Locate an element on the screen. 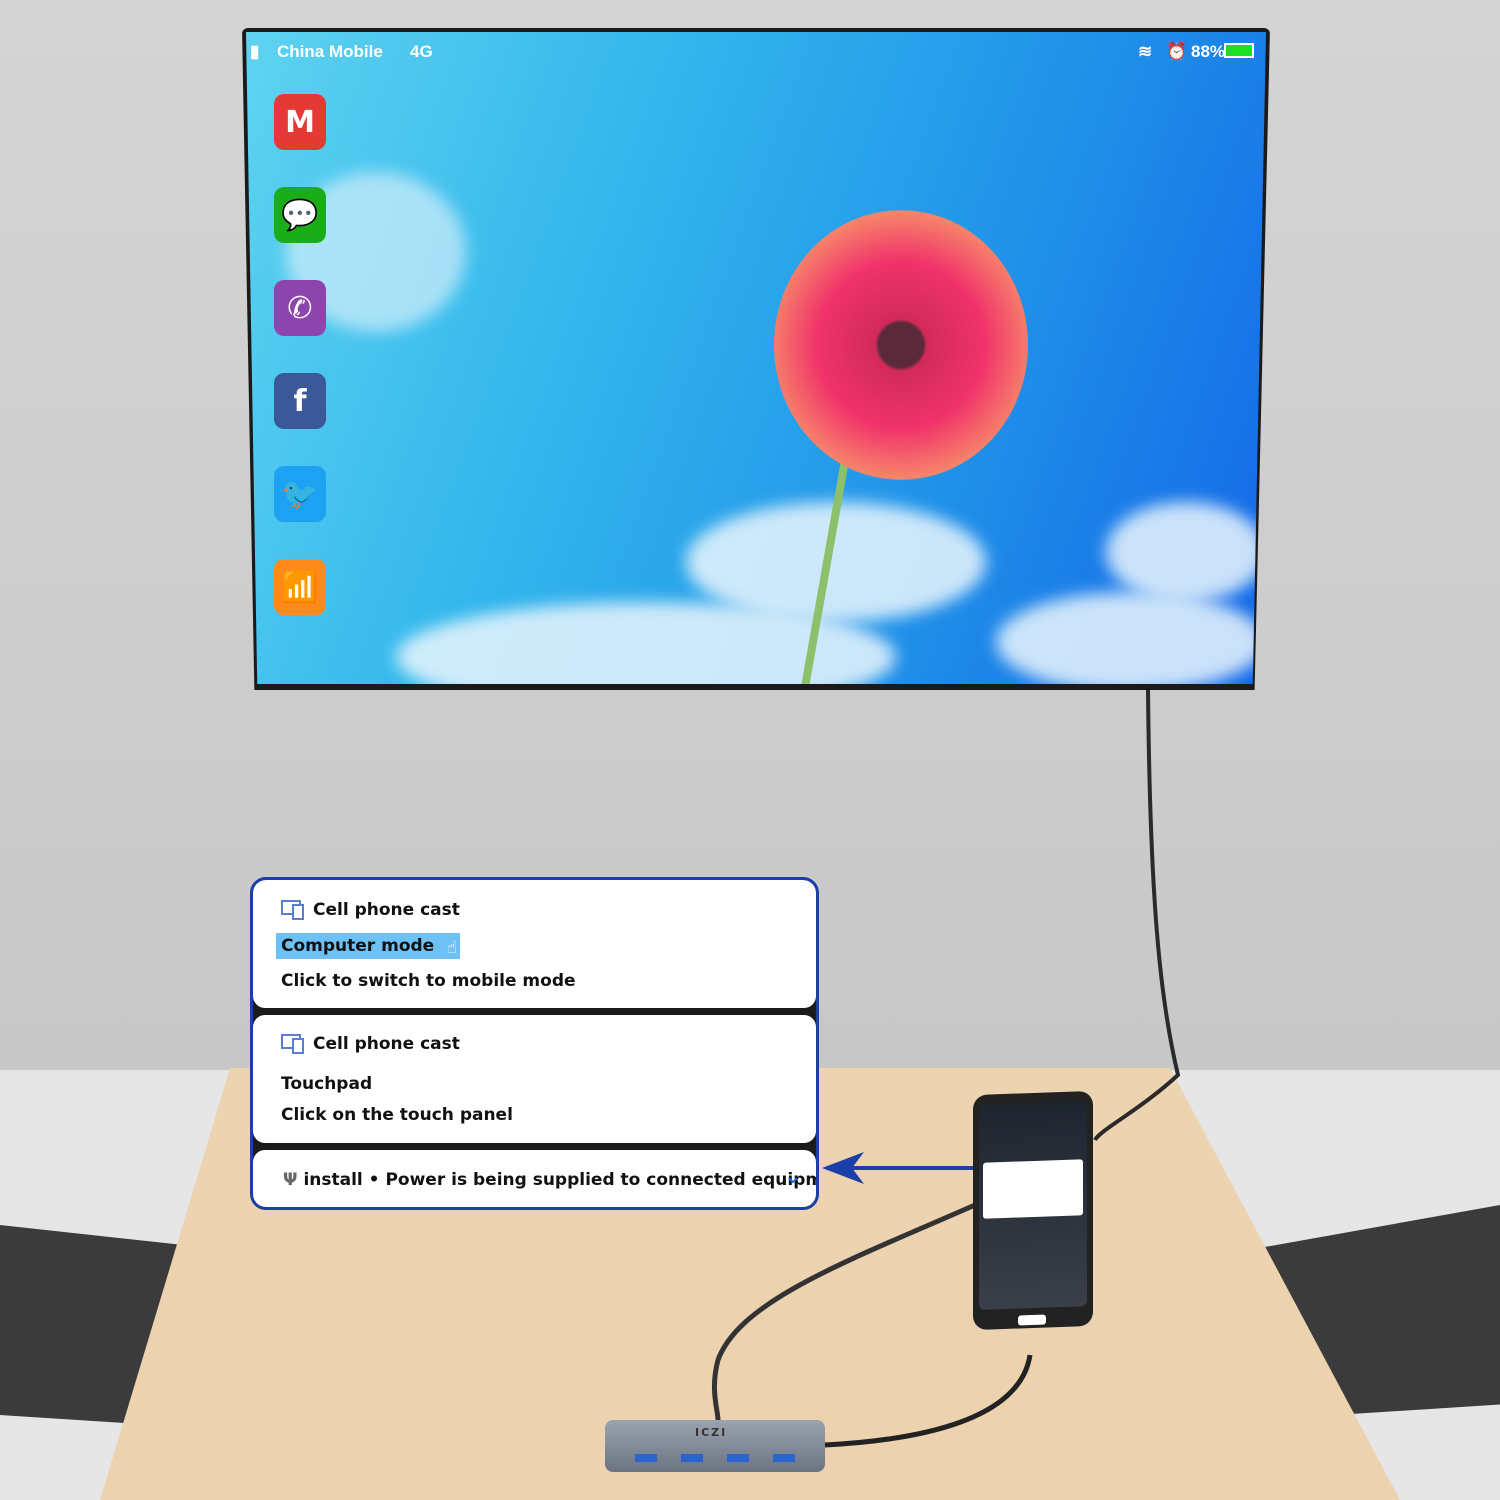  touchpad-label: Touchpad is located at coordinates (327, 1084).